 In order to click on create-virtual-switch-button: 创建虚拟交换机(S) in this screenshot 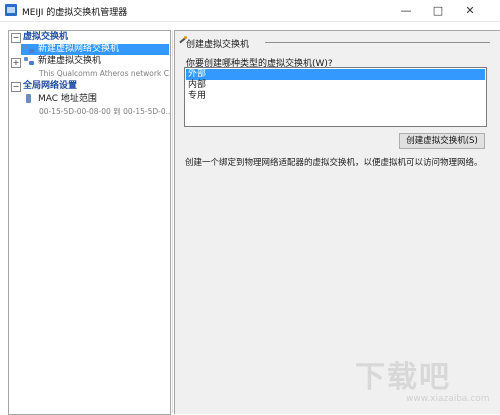, I will do `click(442, 141)`.